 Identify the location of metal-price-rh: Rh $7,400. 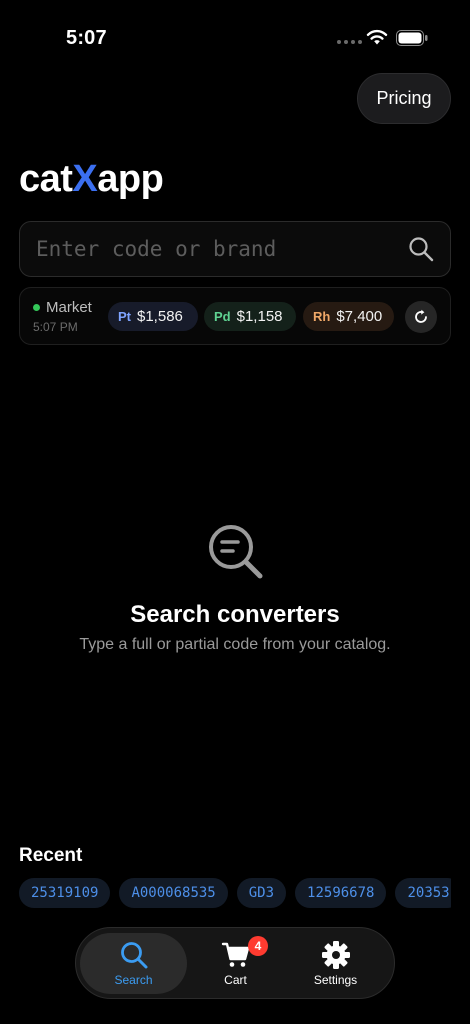
(348, 316).